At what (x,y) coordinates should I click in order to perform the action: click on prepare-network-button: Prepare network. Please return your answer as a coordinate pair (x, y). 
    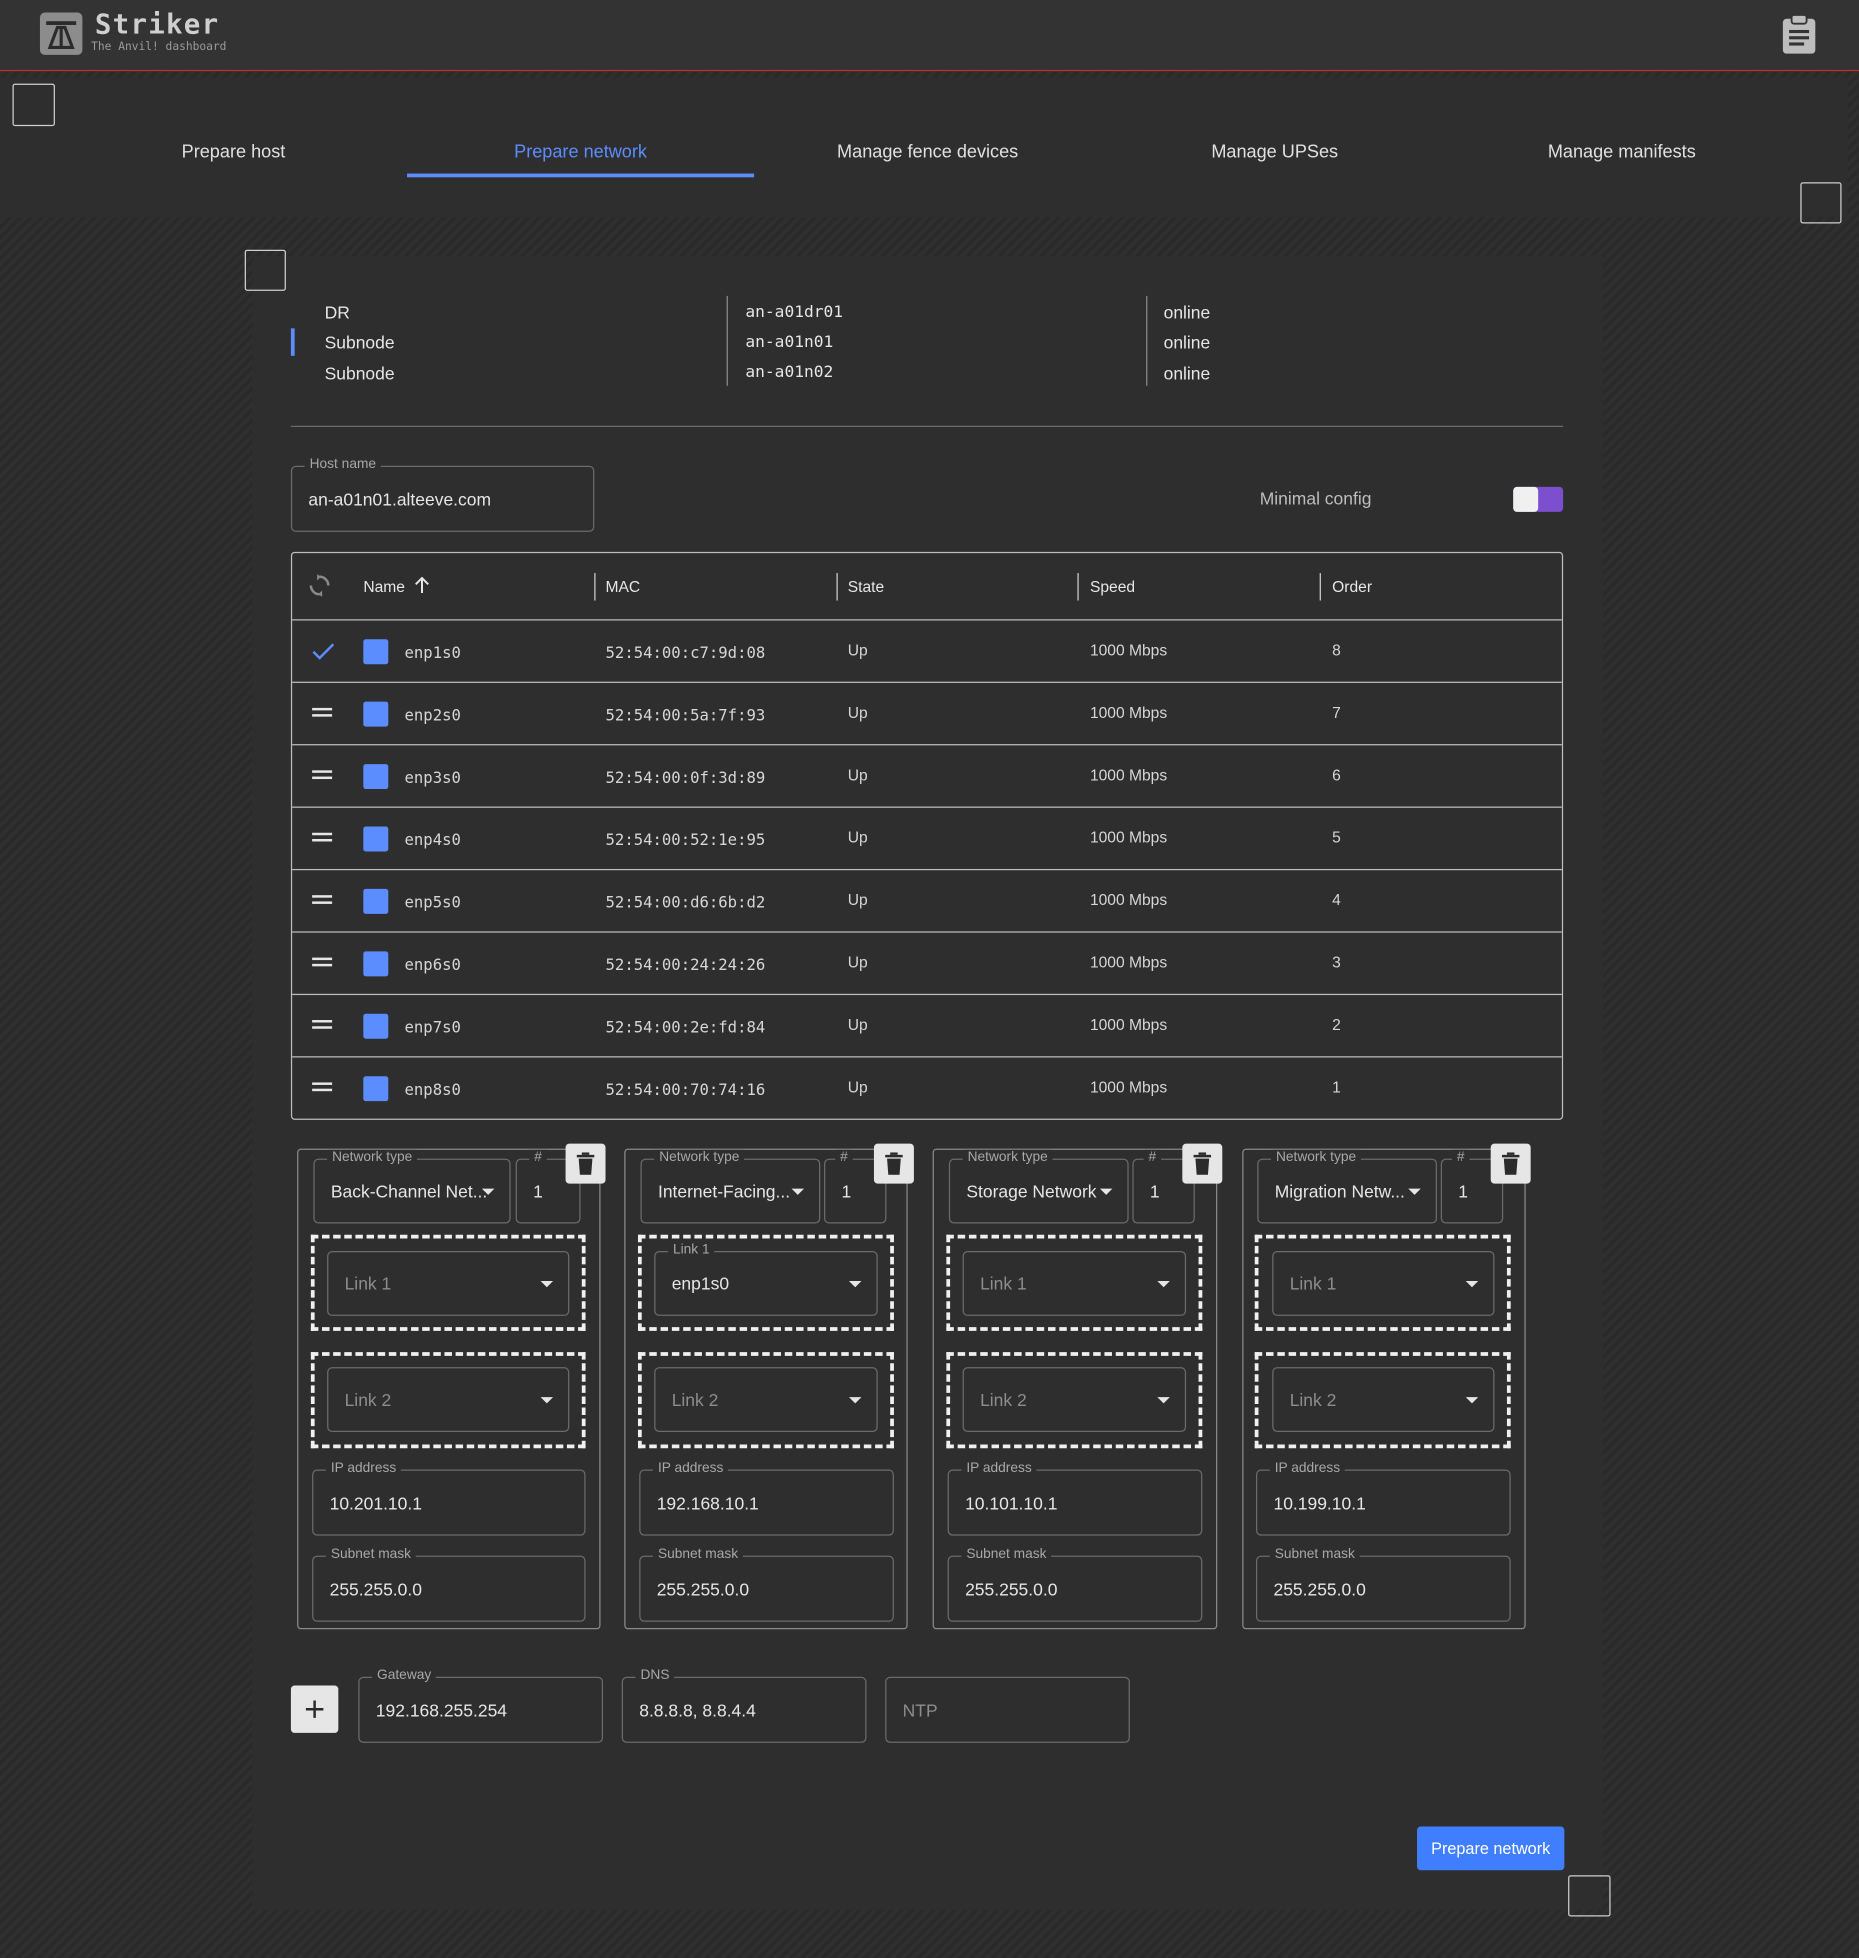
    Looking at the image, I should click on (1491, 1848).